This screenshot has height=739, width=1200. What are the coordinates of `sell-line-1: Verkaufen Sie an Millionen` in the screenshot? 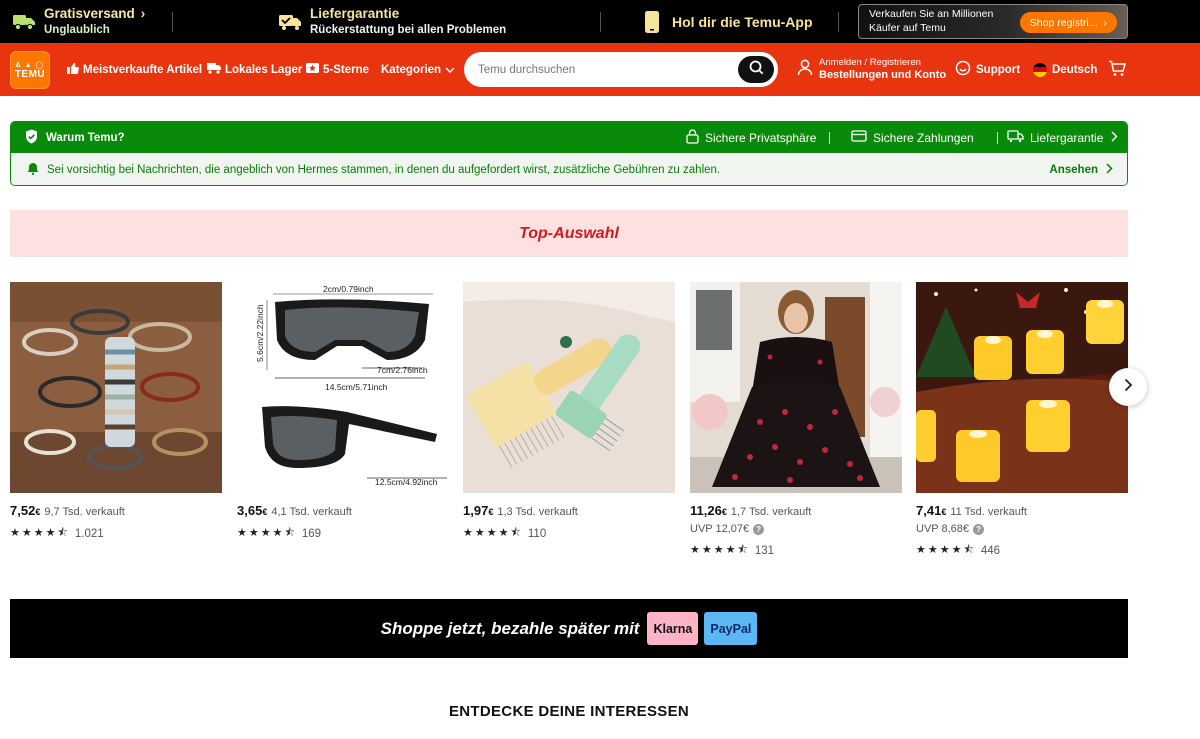 It's located at (931, 13).